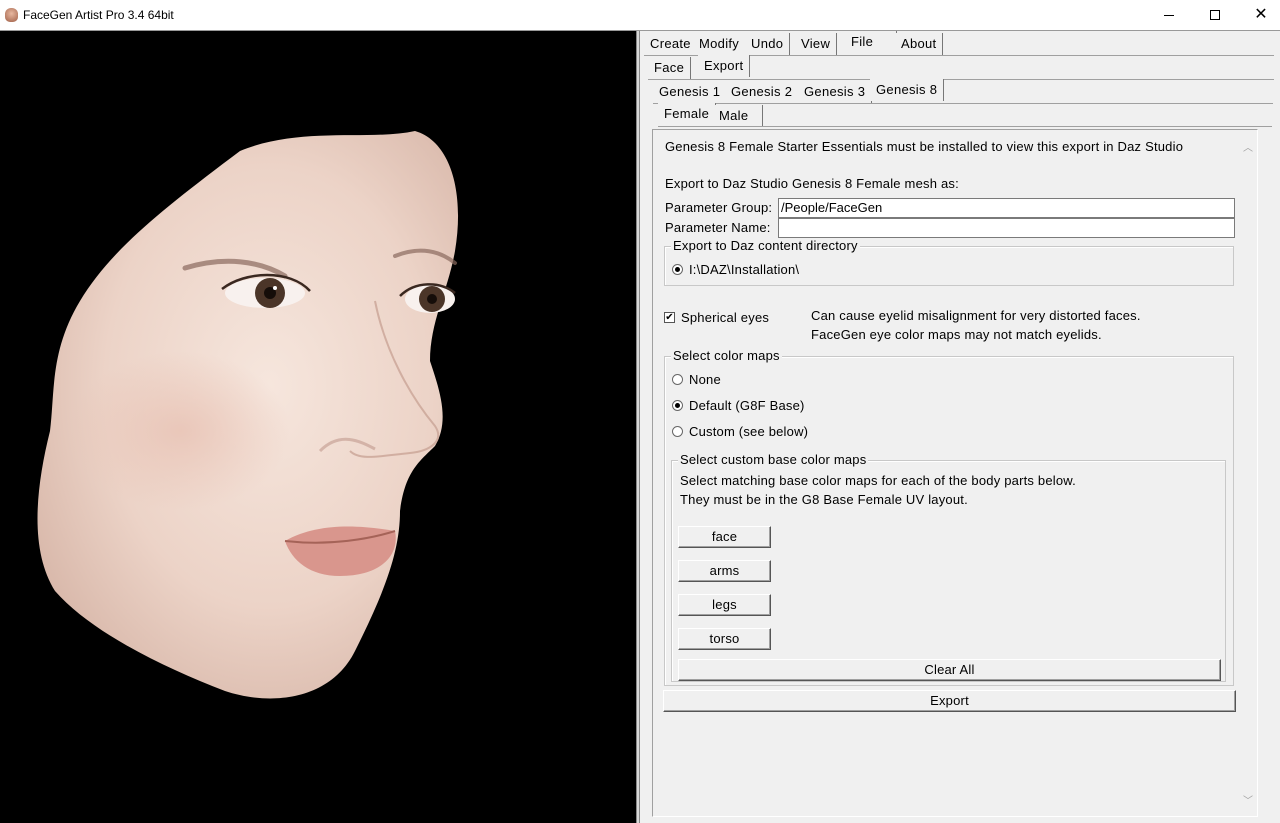 This screenshot has width=1280, height=823. Describe the element at coordinates (724, 66) in the screenshot. I see `tab-export: Export` at that location.